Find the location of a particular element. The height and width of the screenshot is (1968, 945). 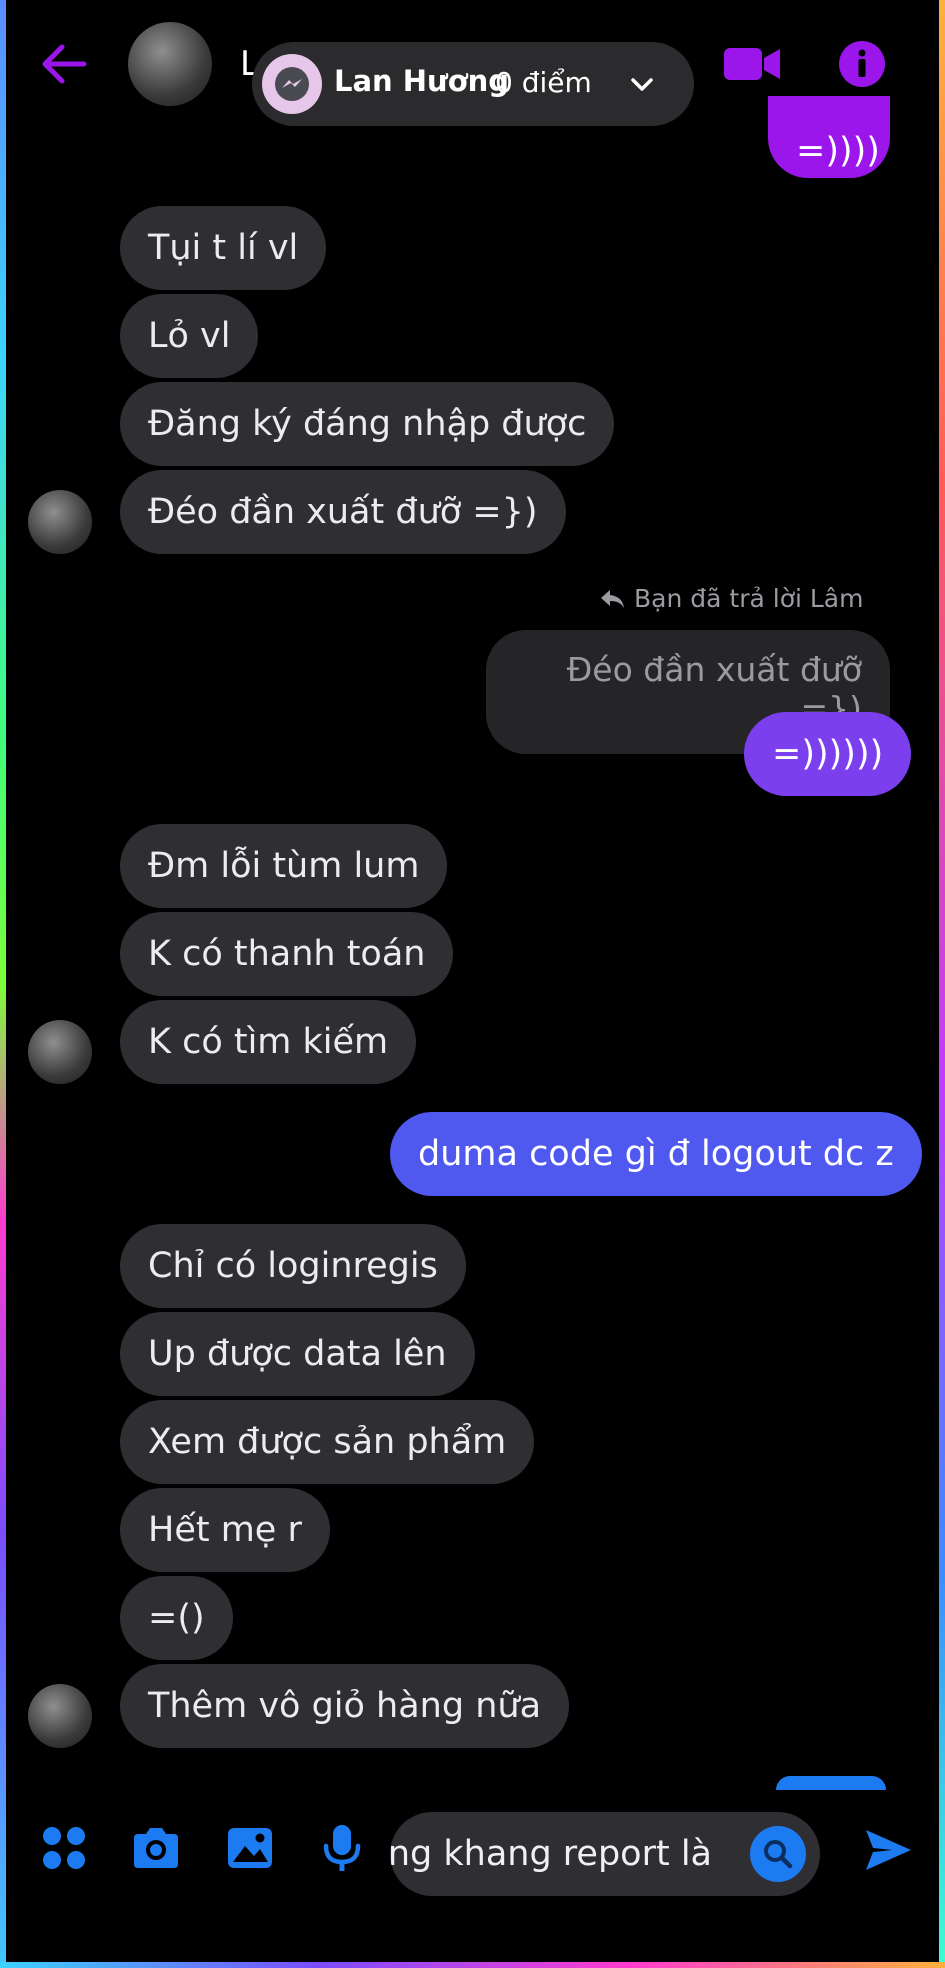

message-received: K có tìm kiếm is located at coordinates (268, 1042).